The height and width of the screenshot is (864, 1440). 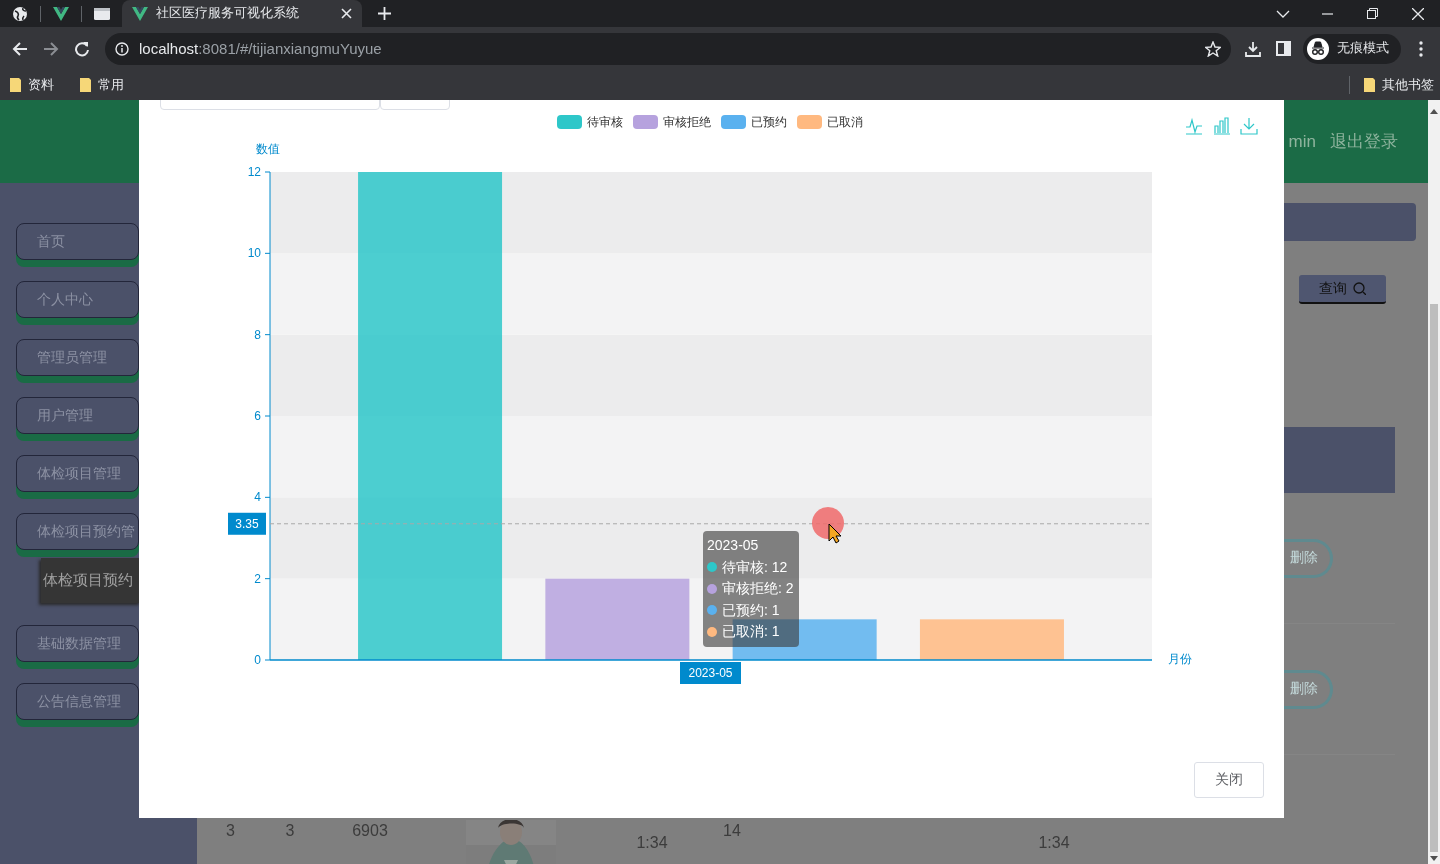 I want to click on scrollbar, so click(x=1434, y=482).